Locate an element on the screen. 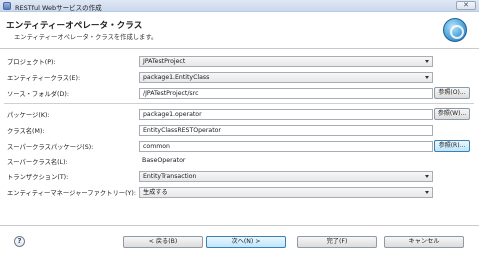  superclass-name-value: BaseOperator is located at coordinates (164, 160).